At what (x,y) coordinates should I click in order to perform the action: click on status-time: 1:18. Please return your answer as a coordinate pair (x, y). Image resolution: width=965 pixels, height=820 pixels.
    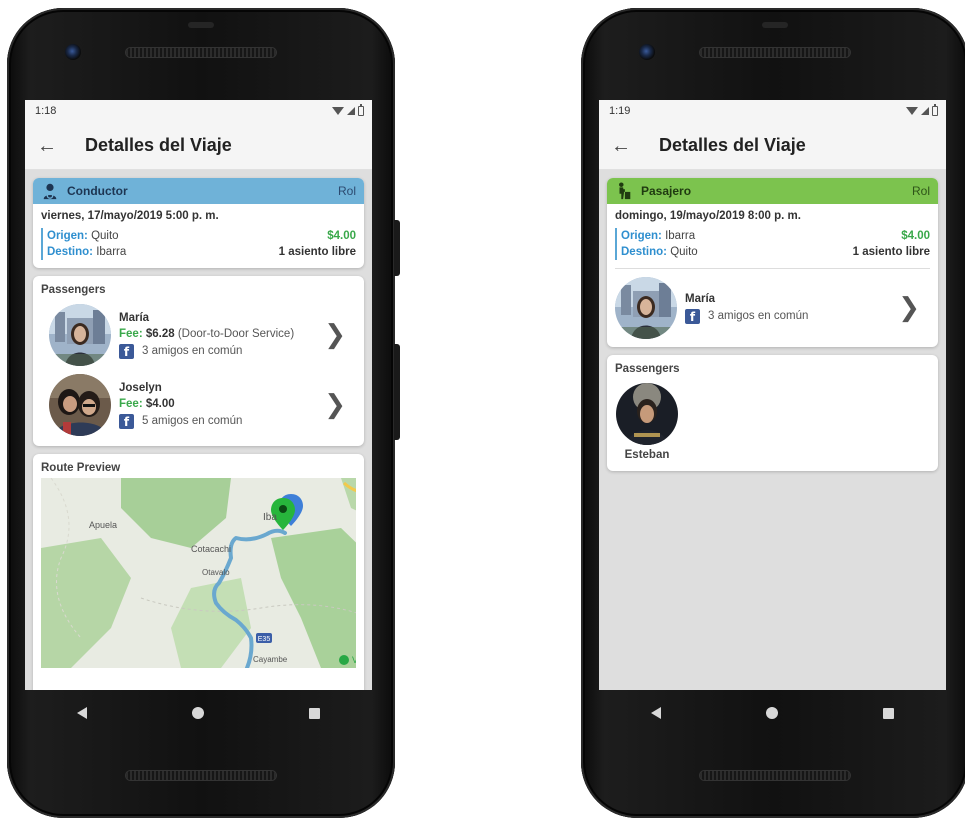
    Looking at the image, I should click on (46, 111).